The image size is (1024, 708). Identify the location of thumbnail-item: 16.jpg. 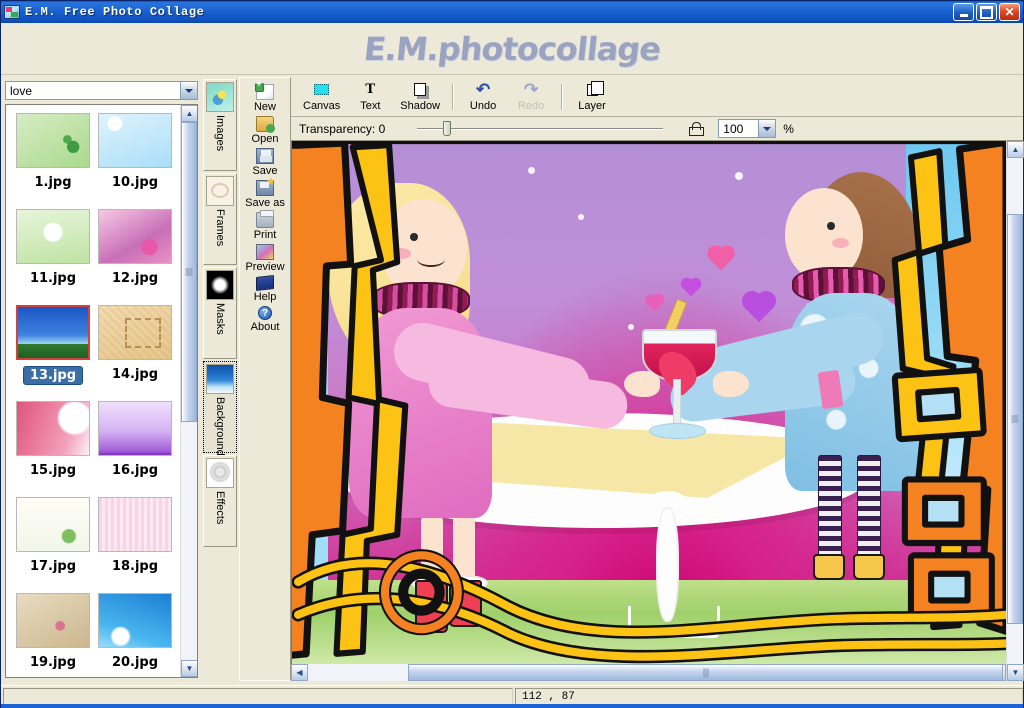
(135, 449).